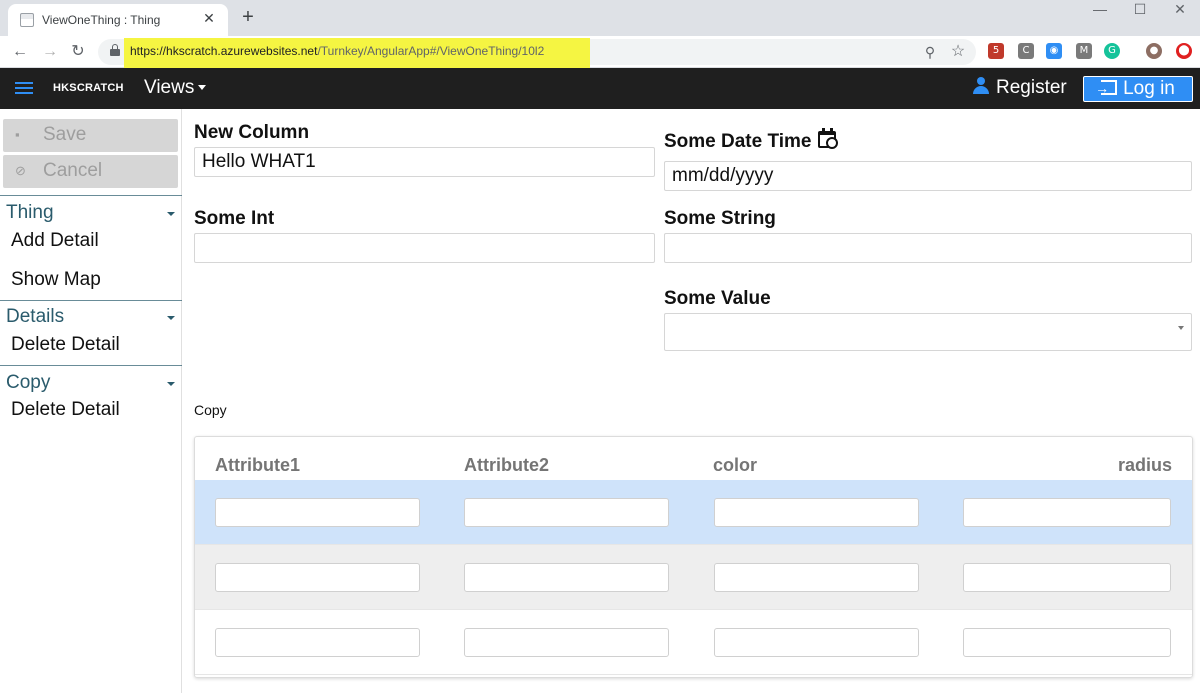 This screenshot has width=1200, height=693. Describe the element at coordinates (506, 465) in the screenshot. I see `column-header-attribute2: Attribute2` at that location.